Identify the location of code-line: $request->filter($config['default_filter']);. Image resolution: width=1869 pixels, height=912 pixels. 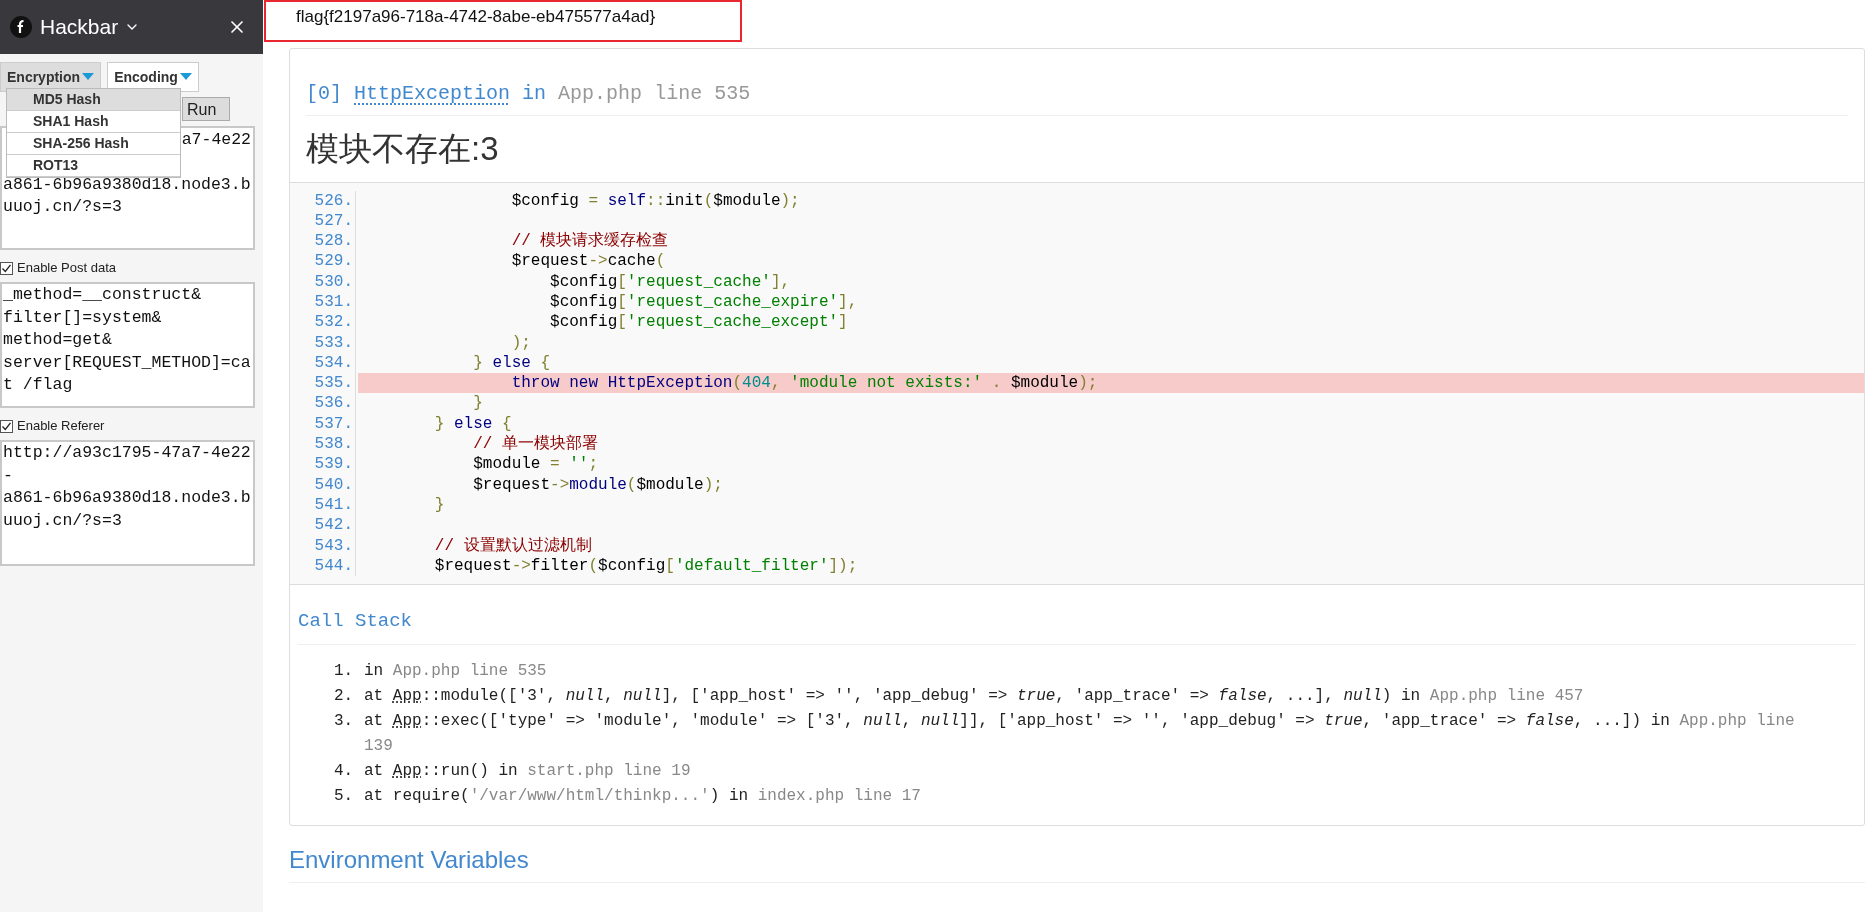
(646, 566).